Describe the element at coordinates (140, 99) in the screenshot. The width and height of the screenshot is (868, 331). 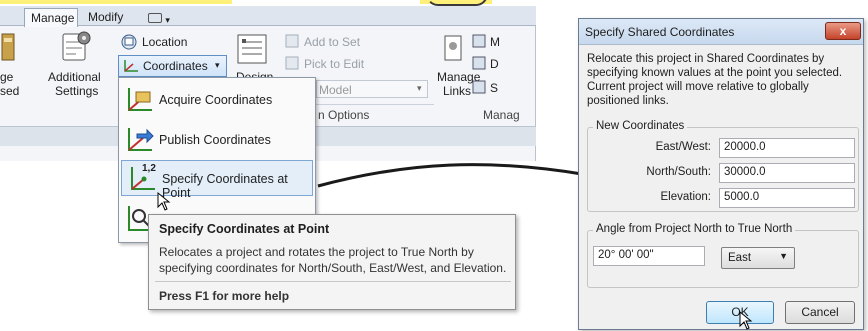
I see `acquire-coordinates-icon` at that location.